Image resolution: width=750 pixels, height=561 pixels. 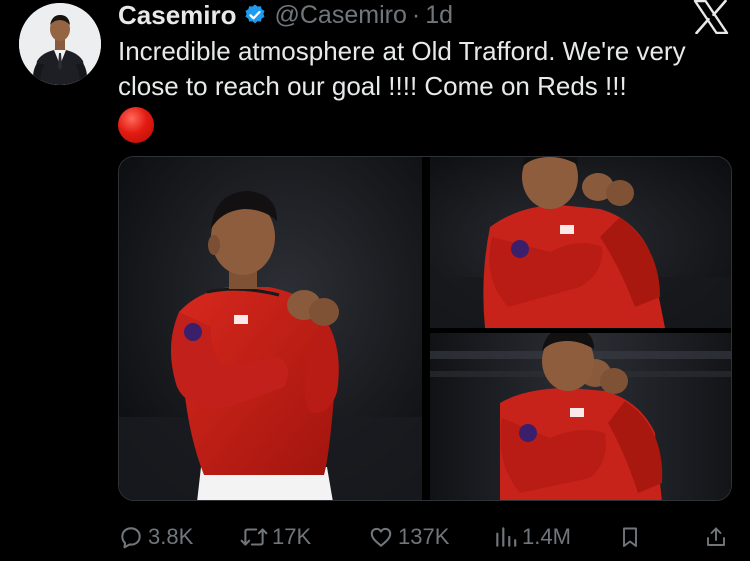 I want to click on share-button, so click(x=718, y=537).